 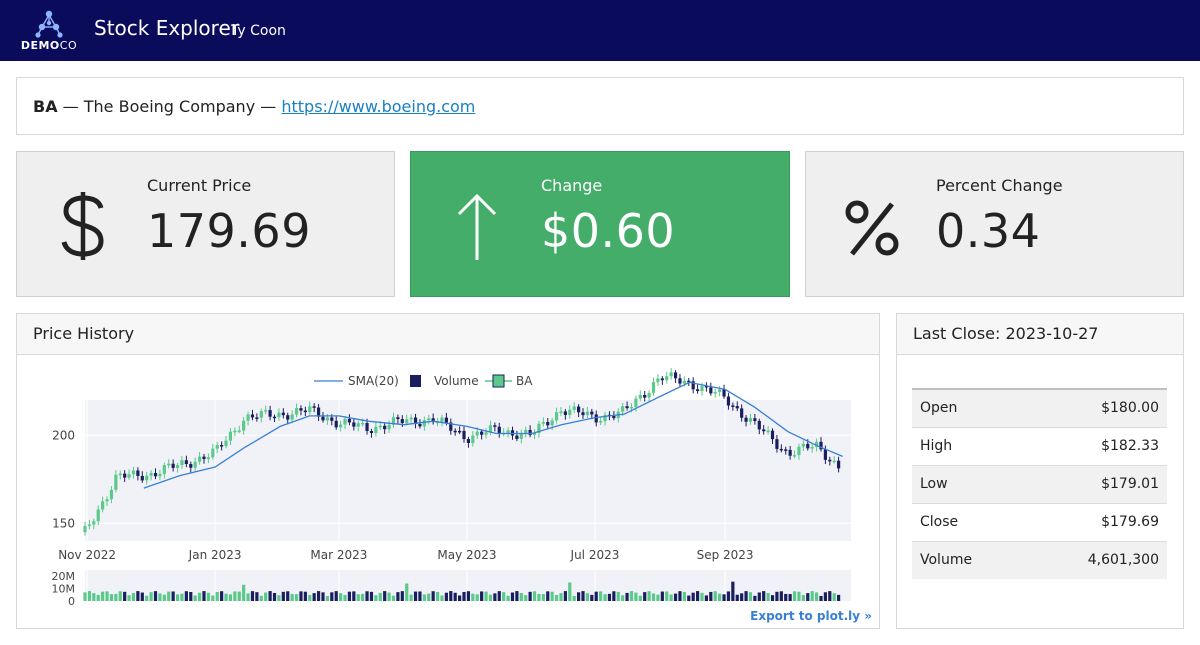 What do you see at coordinates (572, 185) in the screenshot?
I see `kpi-label: Change` at bounding box center [572, 185].